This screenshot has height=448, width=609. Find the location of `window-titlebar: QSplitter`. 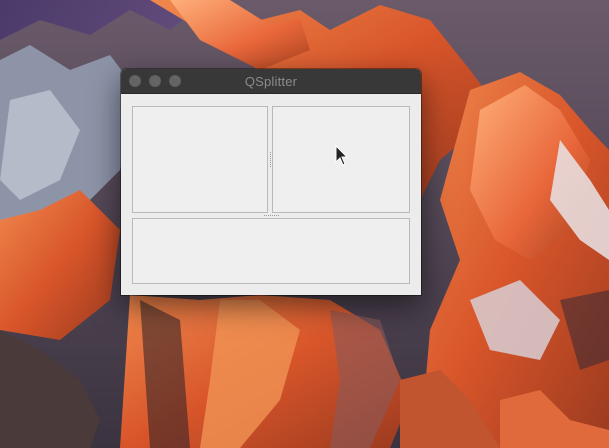

window-titlebar: QSplitter is located at coordinates (271, 81).